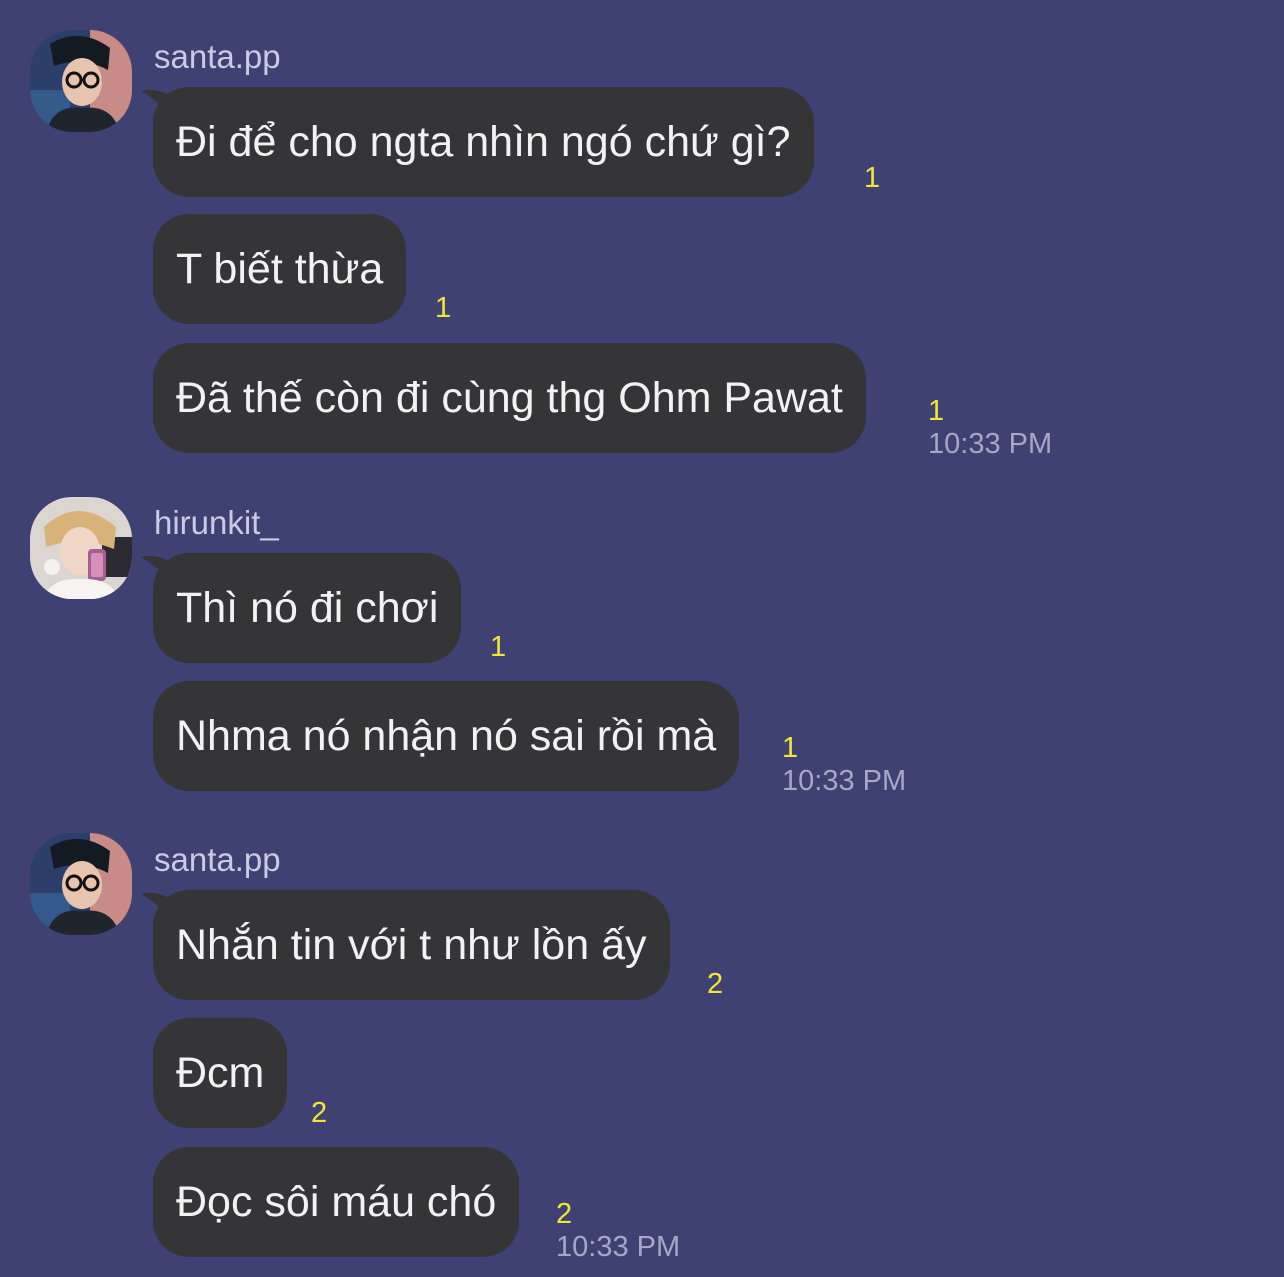  I want to click on message-bubble: T biết thừa, so click(280, 269).